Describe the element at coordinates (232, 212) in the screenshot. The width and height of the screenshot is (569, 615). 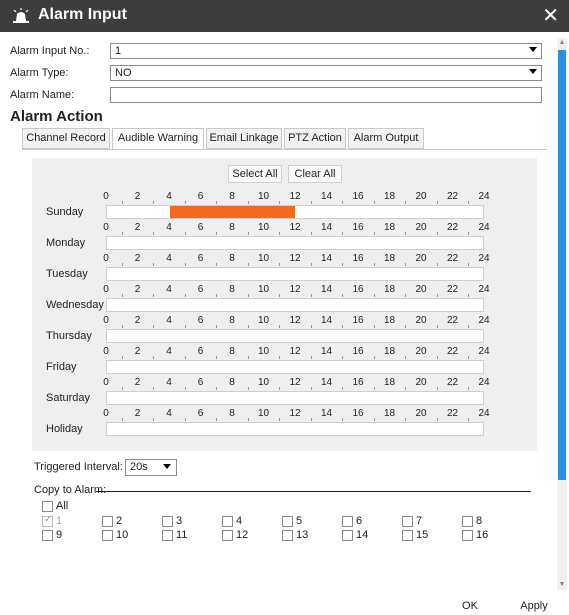
I see `schedule-fill` at that location.